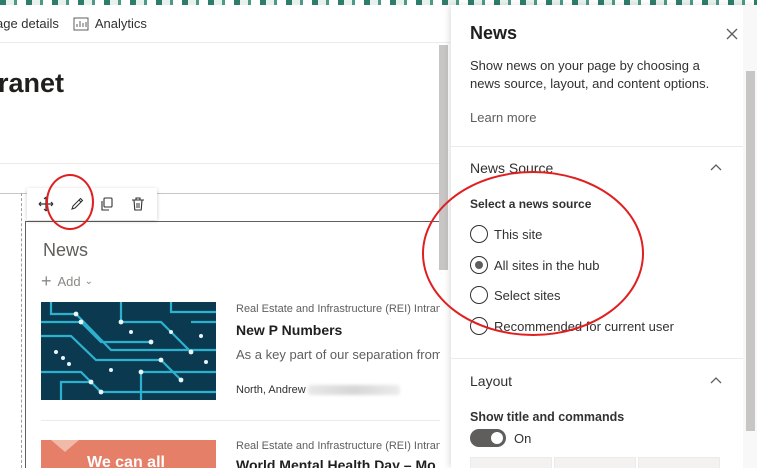 The height and width of the screenshot is (468, 757). I want to click on pane-title: News, so click(494, 33).